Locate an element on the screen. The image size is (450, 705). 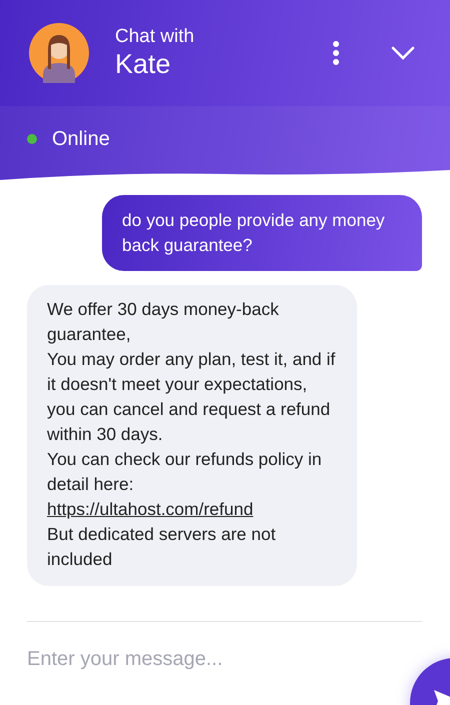
agent-name: Kate is located at coordinates (143, 64).